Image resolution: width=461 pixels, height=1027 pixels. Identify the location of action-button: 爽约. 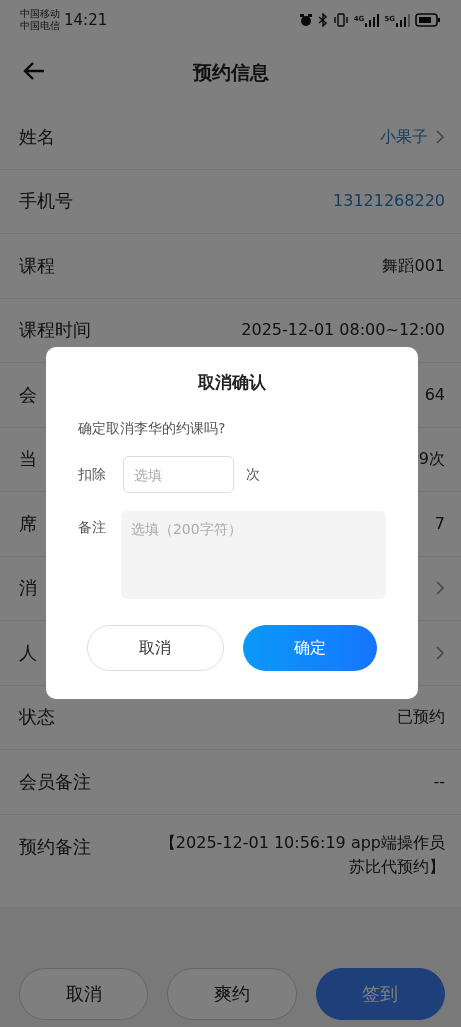
(232, 994).